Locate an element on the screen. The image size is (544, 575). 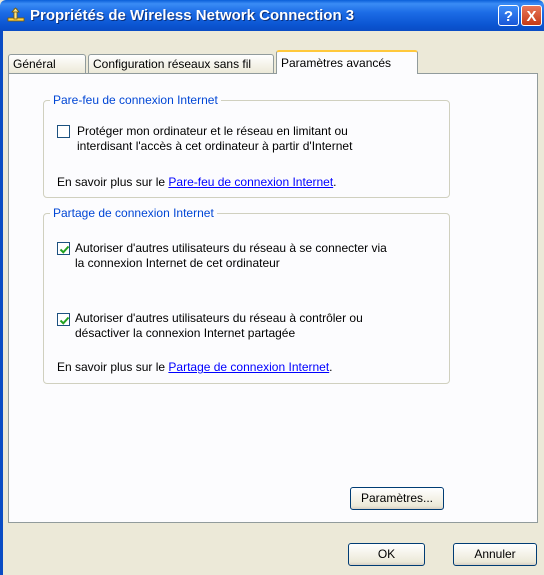
firewall-checkbox is located at coordinates (63, 131).